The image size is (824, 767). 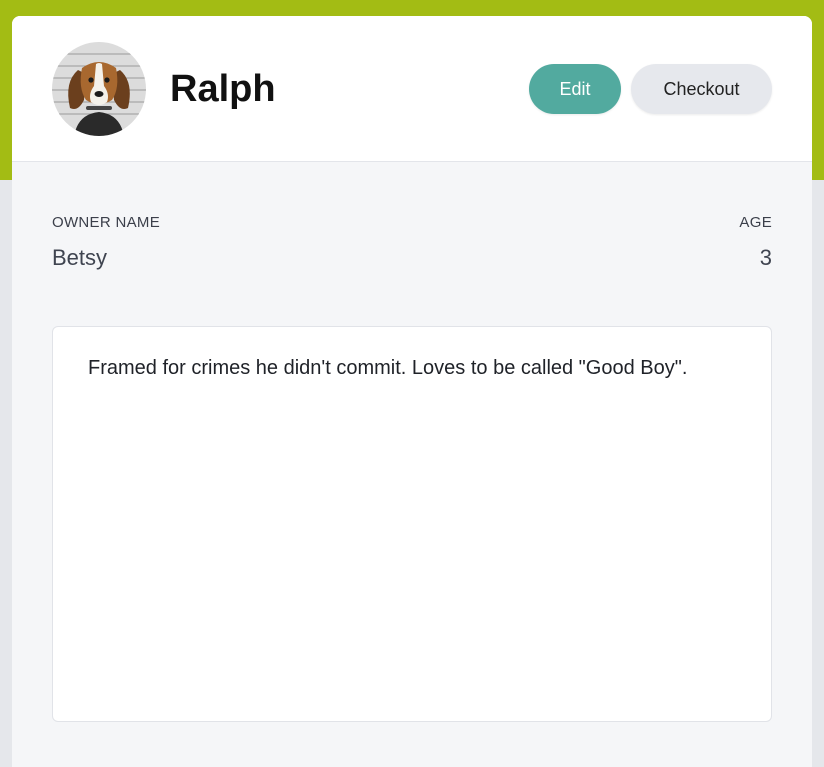 What do you see at coordinates (106, 222) in the screenshot?
I see `owner-name-label: OWNER NAME` at bounding box center [106, 222].